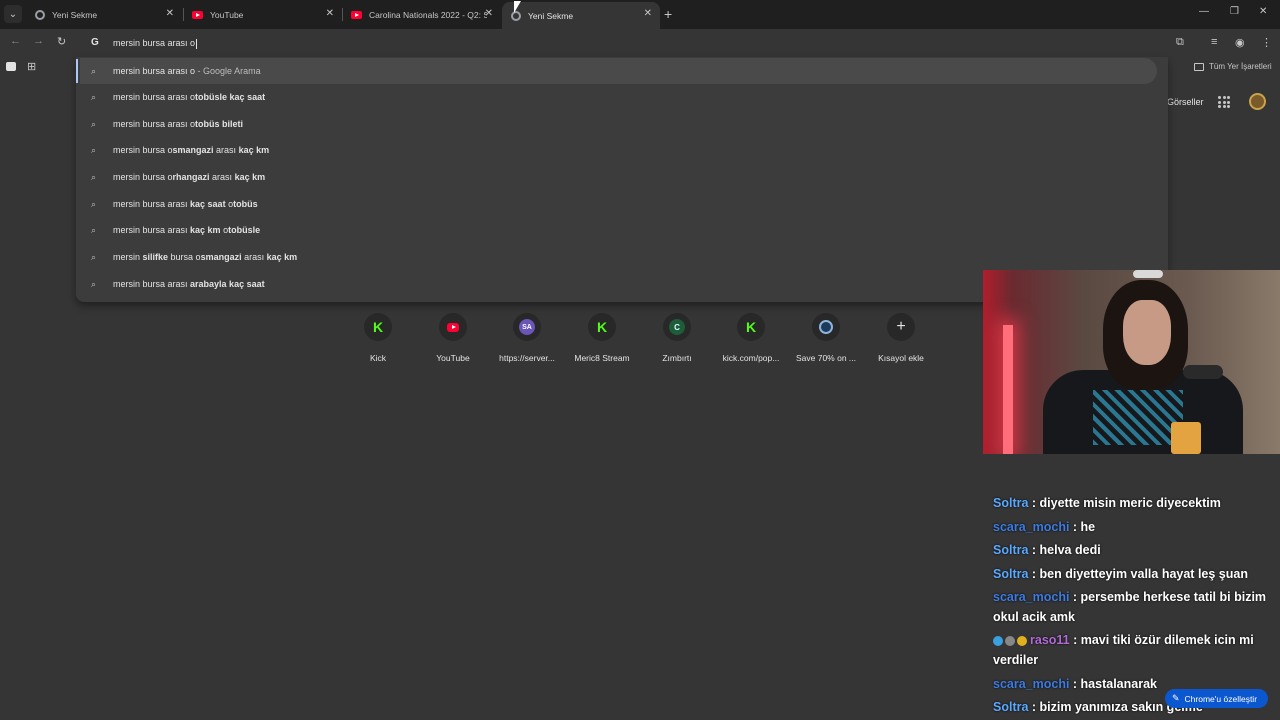 The width and height of the screenshot is (1280, 720). Describe the element at coordinates (1180, 42) in the screenshot. I see `extensions-icon: ⧉` at that location.